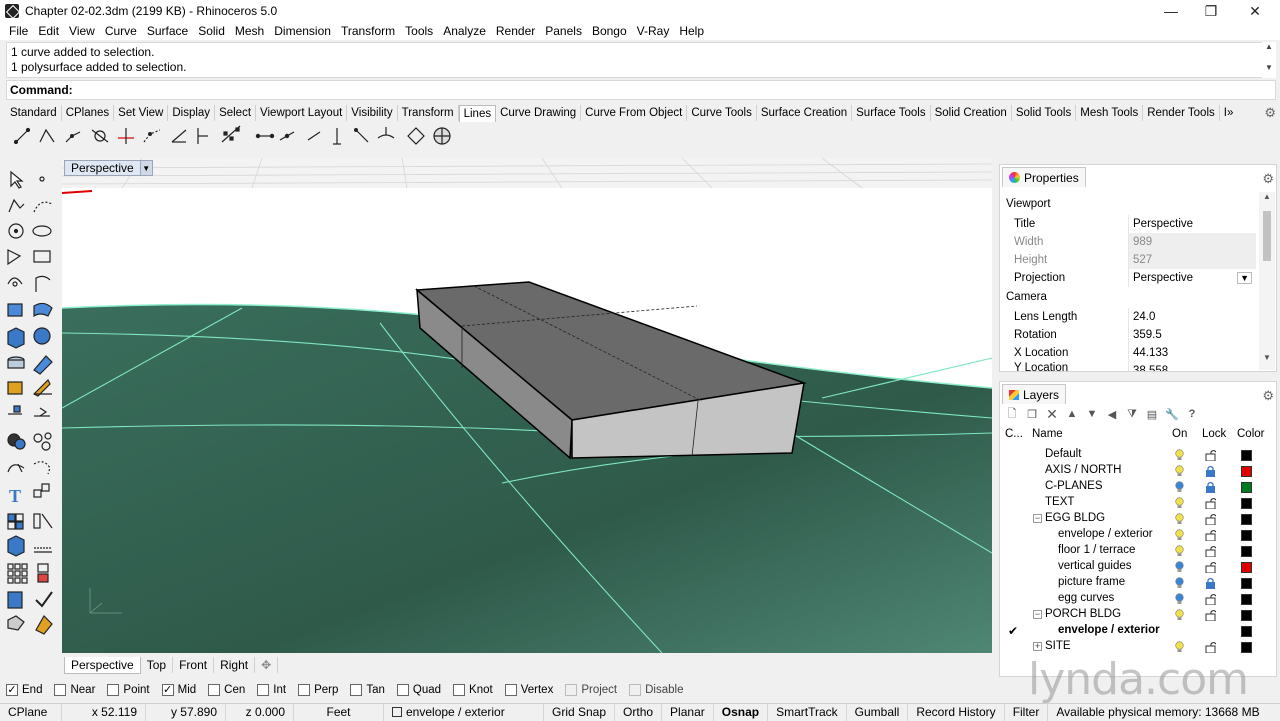 The image size is (1280, 721). What do you see at coordinates (249, 31) in the screenshot?
I see `menu-mesh: Mesh` at bounding box center [249, 31].